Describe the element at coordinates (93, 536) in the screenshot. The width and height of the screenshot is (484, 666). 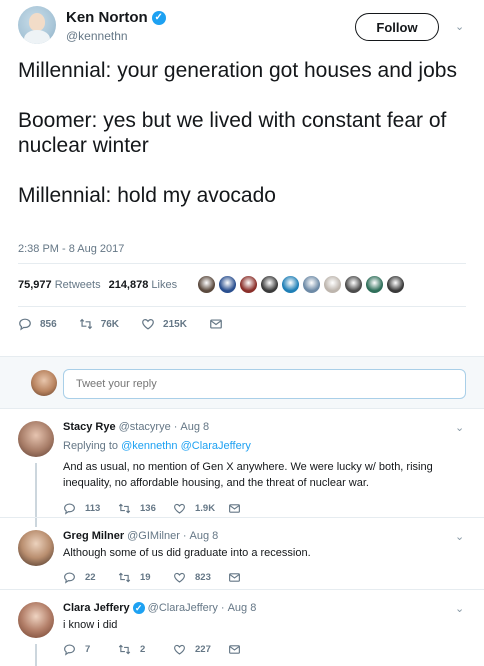
I see `reply-author-name: Greg Milner` at that location.